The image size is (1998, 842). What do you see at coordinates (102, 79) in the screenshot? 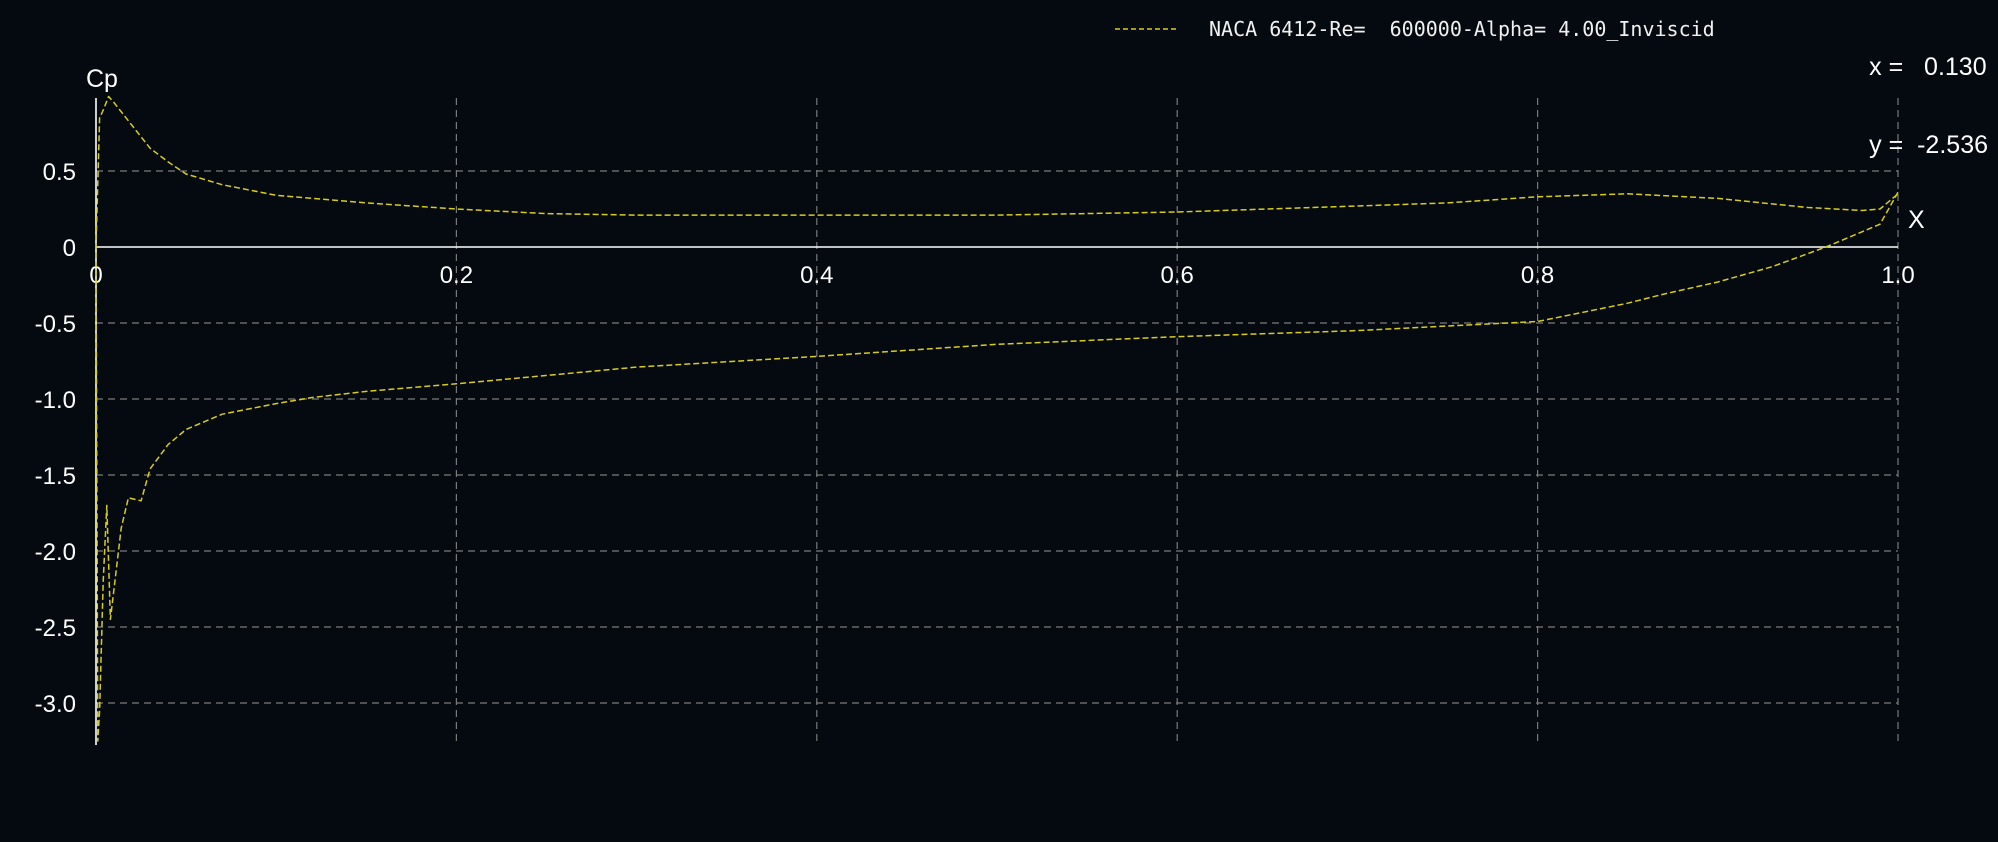
I see `y-axis-title: Cp` at bounding box center [102, 79].